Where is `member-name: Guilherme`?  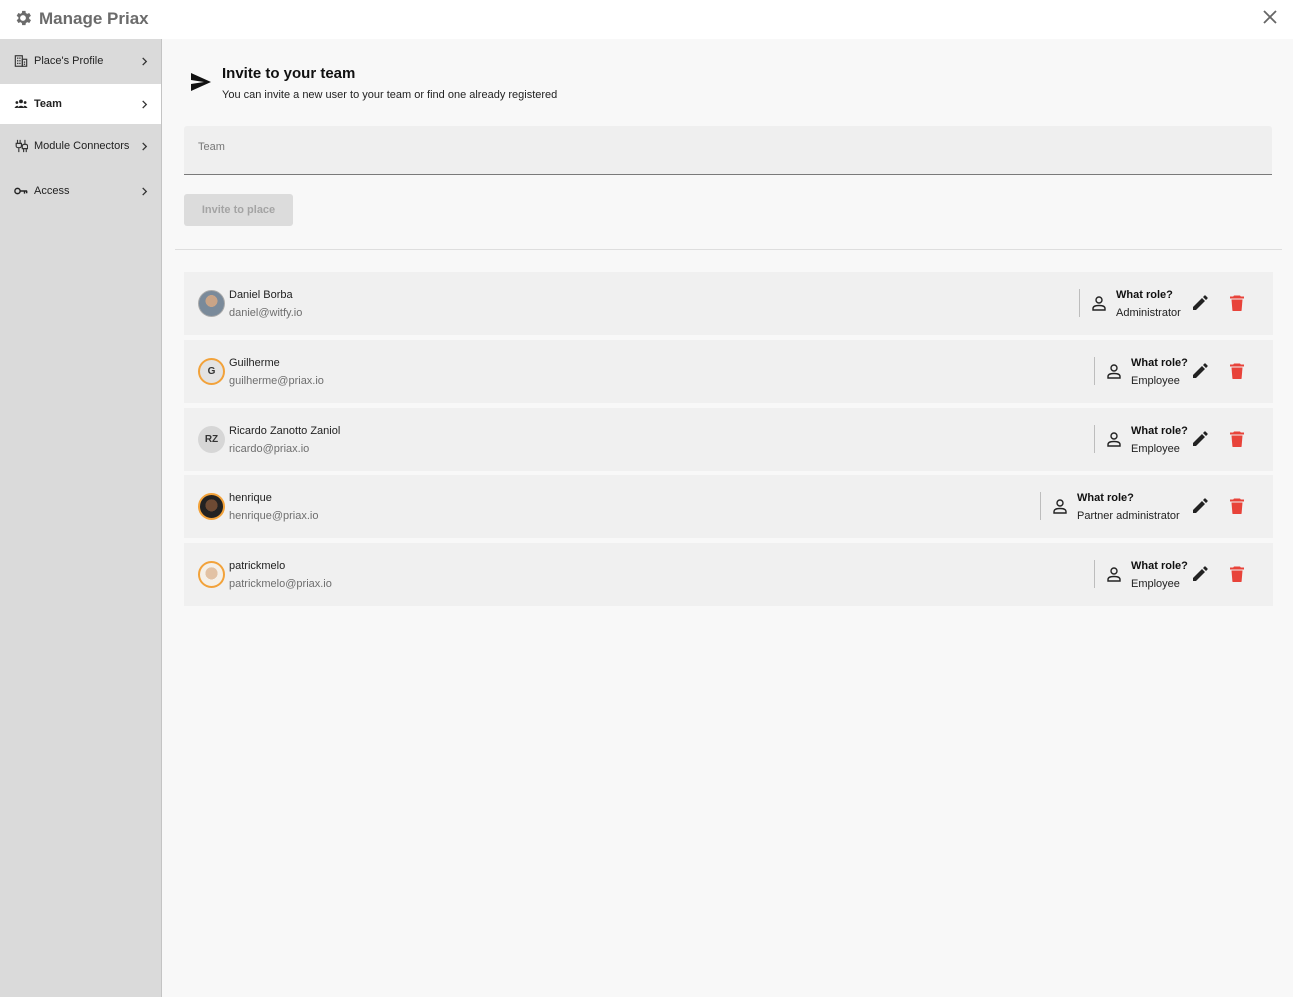
member-name: Guilherme is located at coordinates (254, 363).